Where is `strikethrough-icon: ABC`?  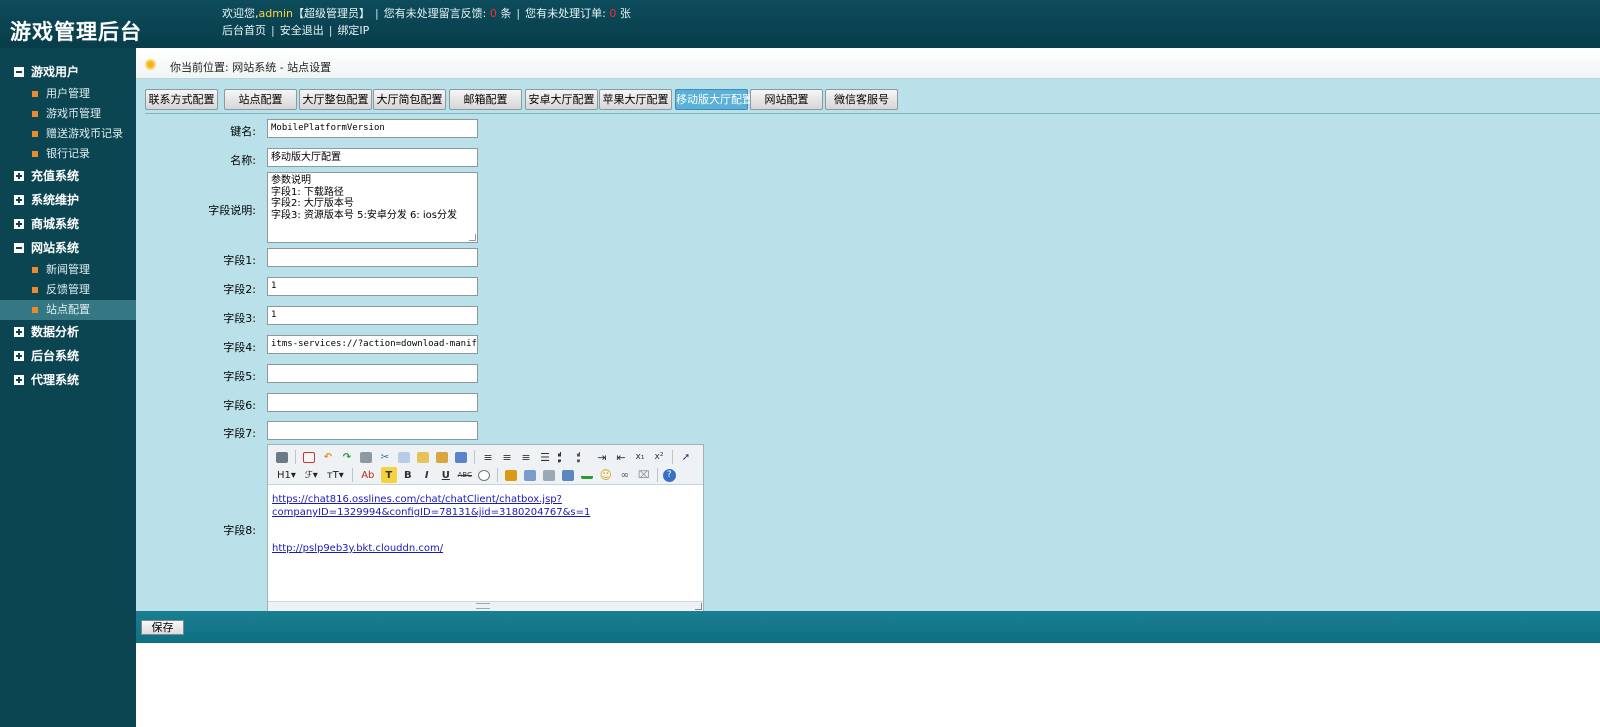
strikethrough-icon: ABC is located at coordinates (465, 475).